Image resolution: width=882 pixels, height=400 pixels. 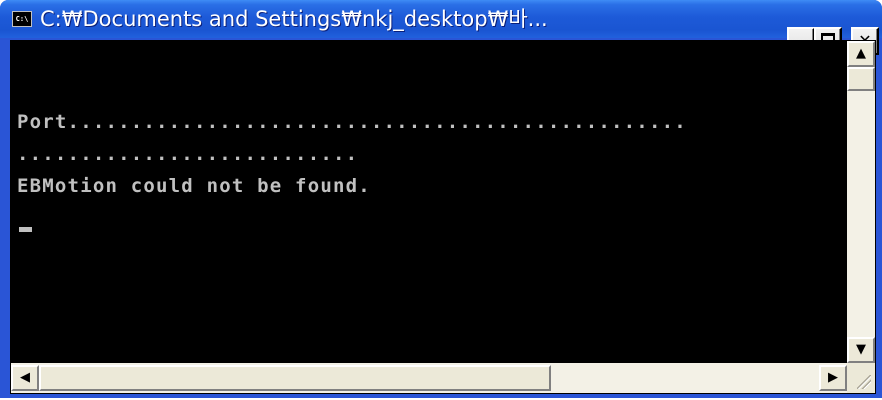 I want to click on horizontal-scroll-thumb, so click(x=295, y=378).